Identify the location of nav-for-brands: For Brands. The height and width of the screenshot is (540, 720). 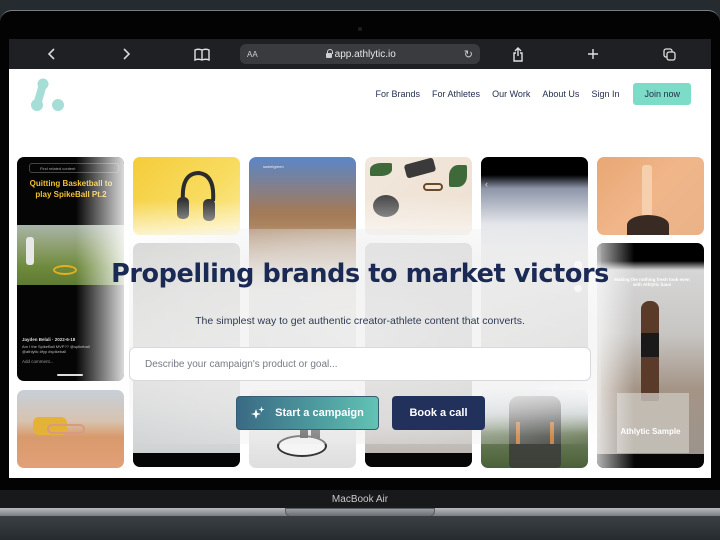
(398, 94).